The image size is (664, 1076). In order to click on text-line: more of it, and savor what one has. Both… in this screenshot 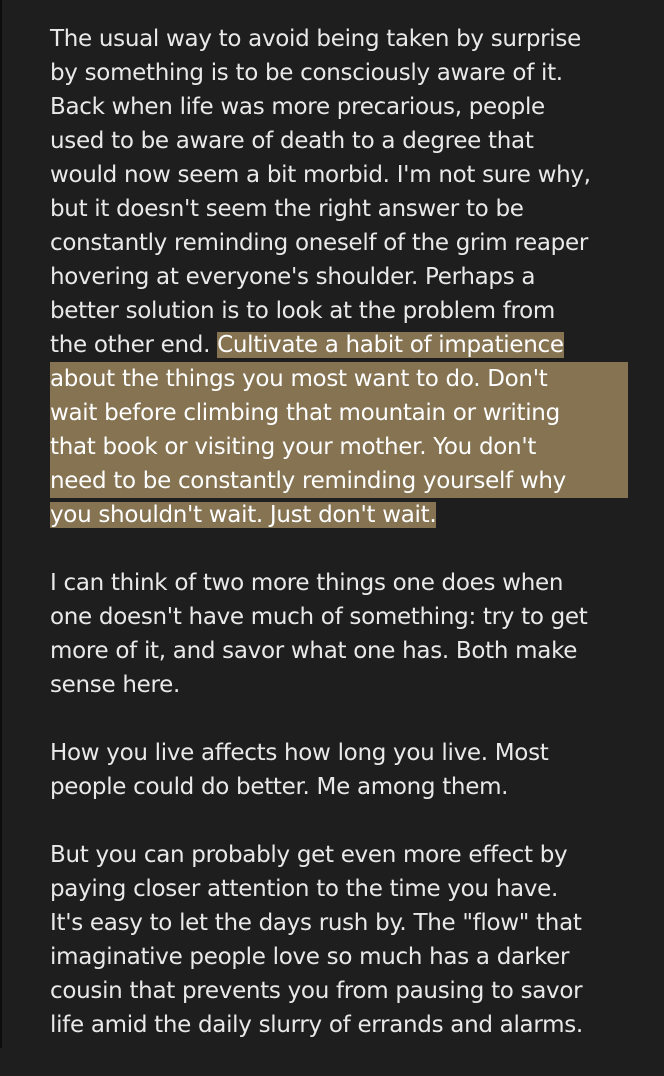, I will do `click(314, 651)`.